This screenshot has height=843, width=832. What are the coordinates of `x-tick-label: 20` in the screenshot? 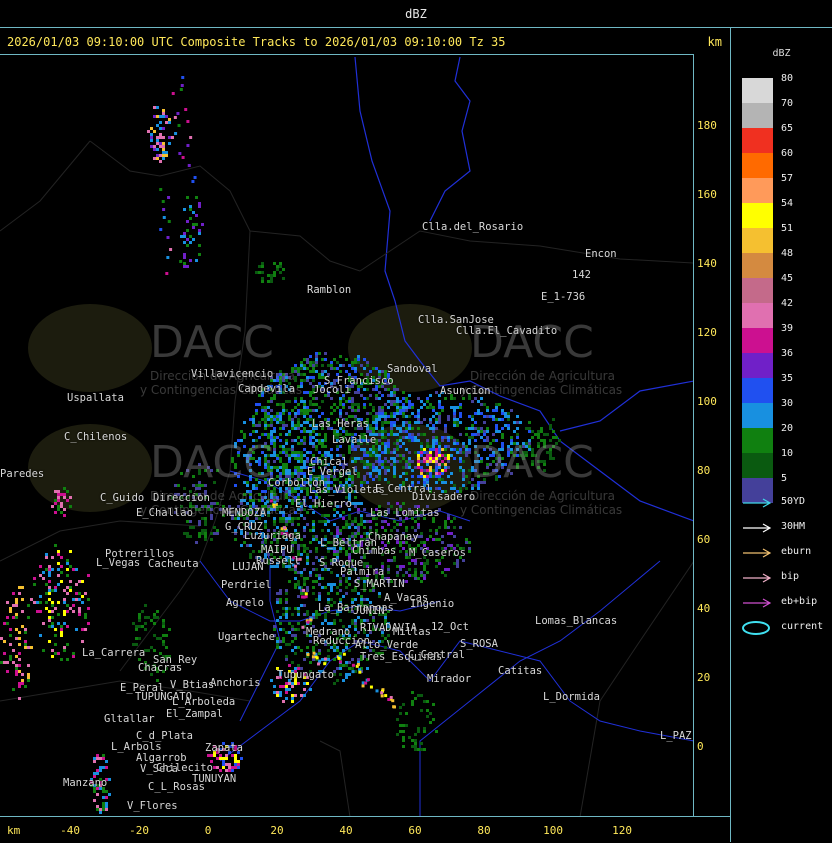 It's located at (277, 830).